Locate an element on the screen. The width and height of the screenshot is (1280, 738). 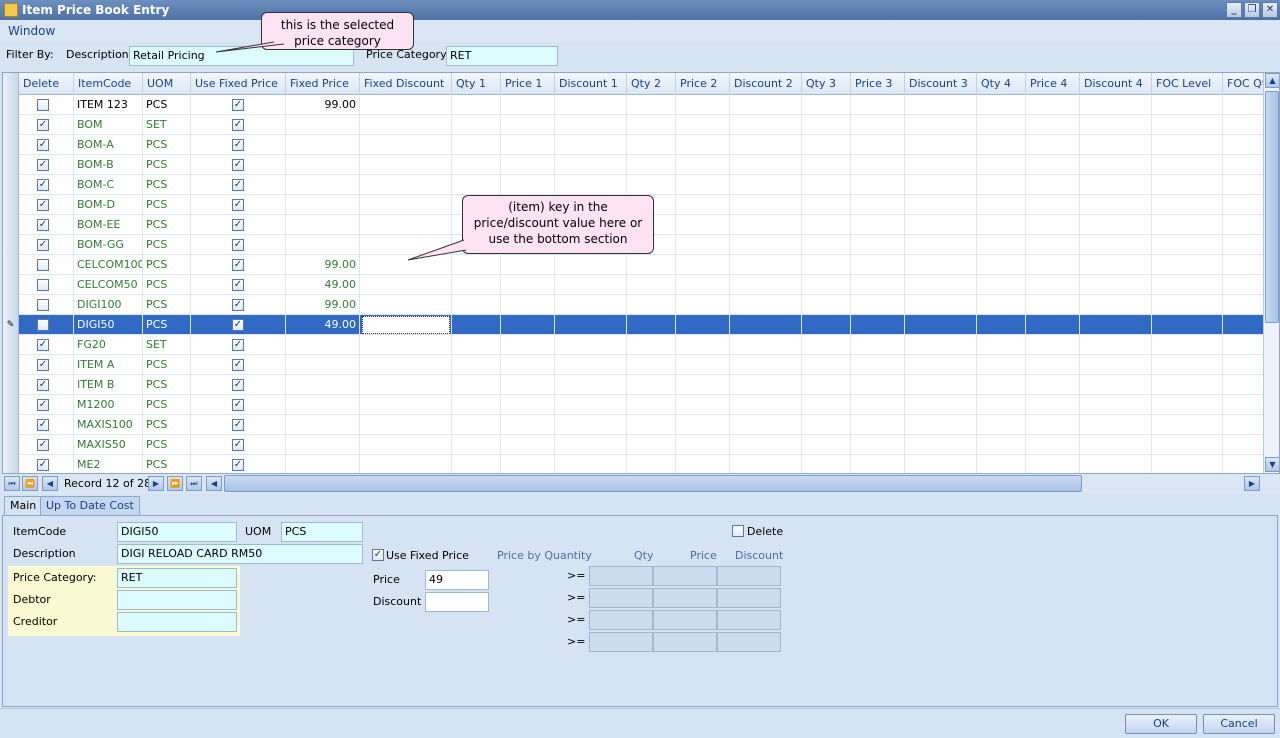
column-header: Price 2 is located at coordinates (703, 84).